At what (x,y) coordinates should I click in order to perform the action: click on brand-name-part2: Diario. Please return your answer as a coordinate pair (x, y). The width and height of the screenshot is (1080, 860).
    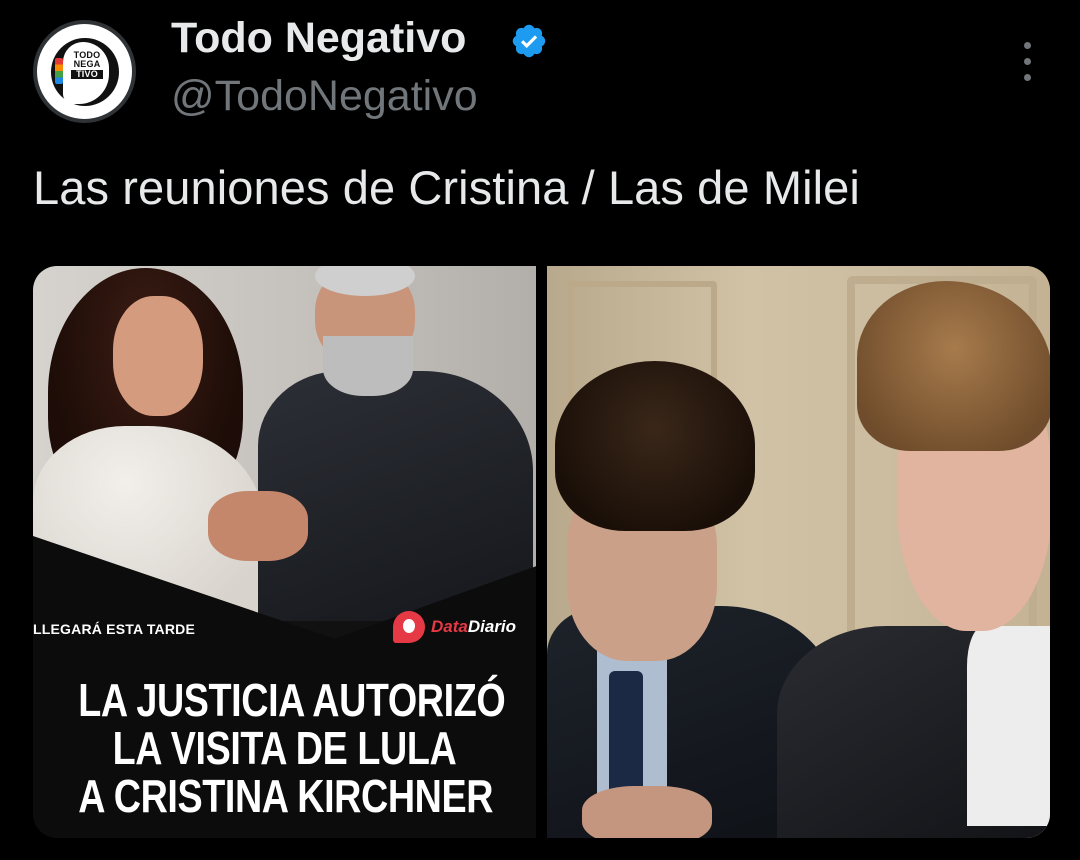
    Looking at the image, I should click on (492, 626).